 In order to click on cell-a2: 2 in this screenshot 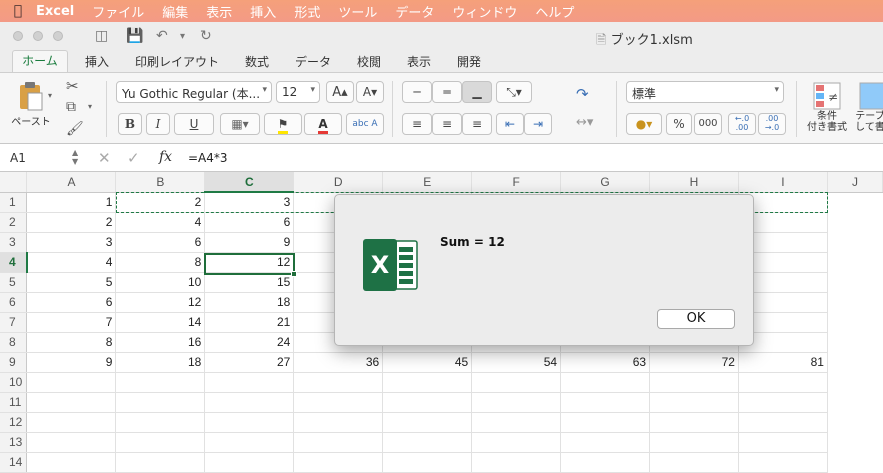, I will do `click(71, 222)`.